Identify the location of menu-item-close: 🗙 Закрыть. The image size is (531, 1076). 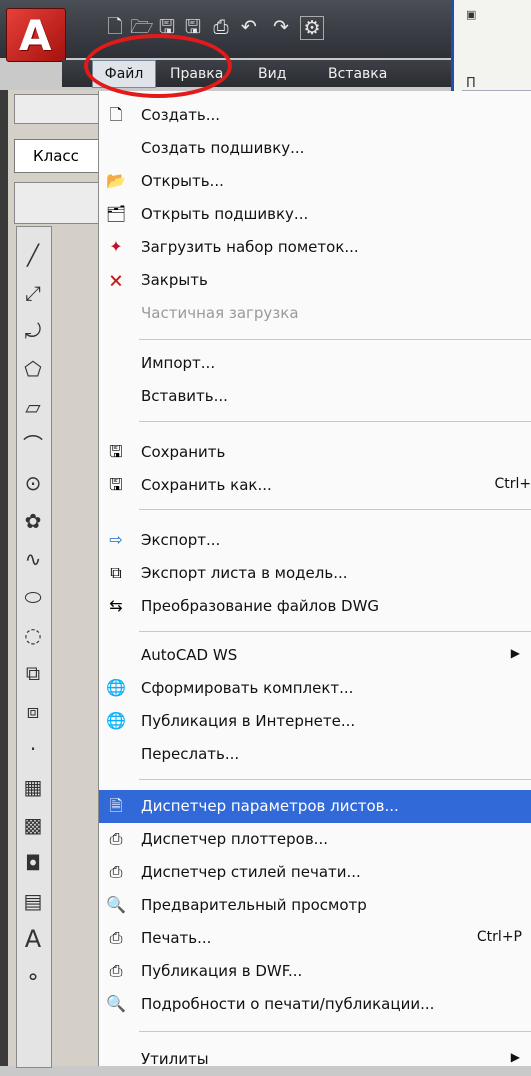
(315, 280).